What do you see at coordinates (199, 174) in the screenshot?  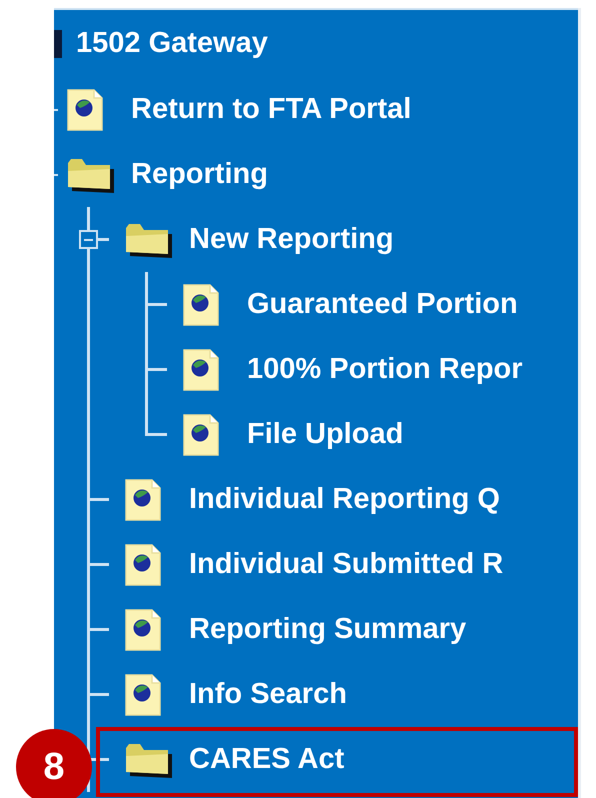 I see `folder-link: Reporting` at bounding box center [199, 174].